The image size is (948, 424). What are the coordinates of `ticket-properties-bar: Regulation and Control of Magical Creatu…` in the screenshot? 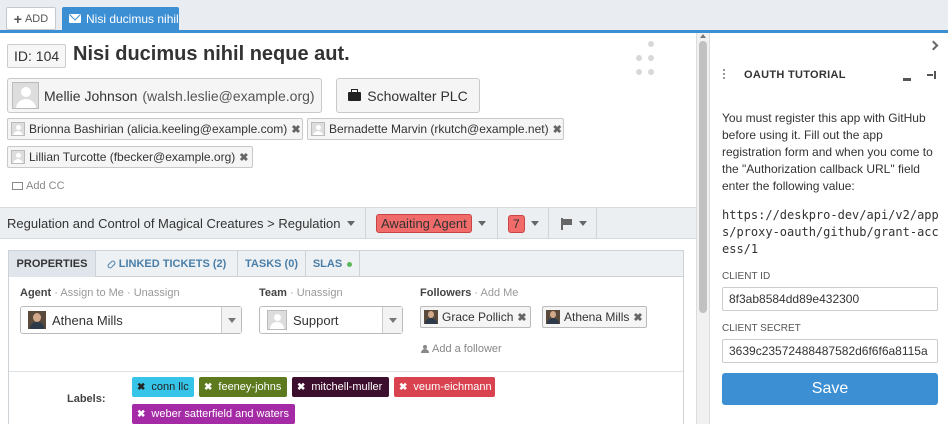 It's located at (348, 223).